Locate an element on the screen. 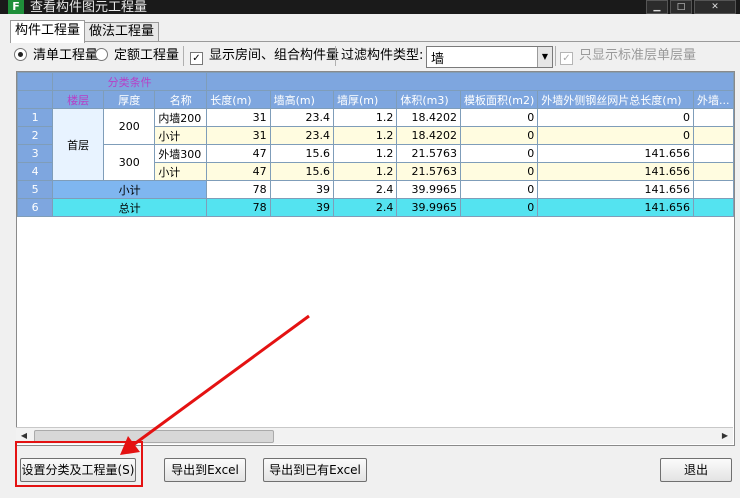 This screenshot has height=498, width=740. tab-component-quantity: 构件工程量 is located at coordinates (48, 31).